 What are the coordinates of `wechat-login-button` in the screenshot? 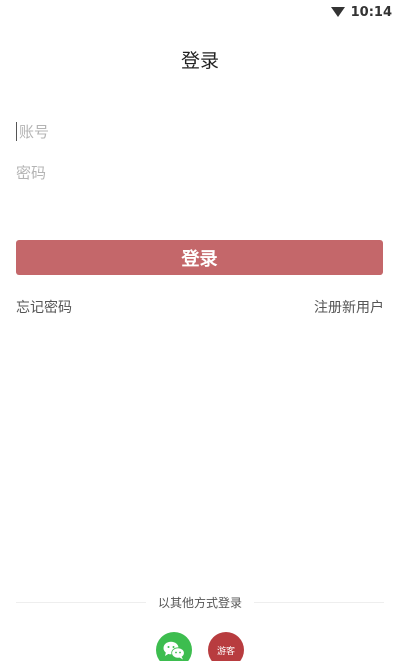 It's located at (174, 646).